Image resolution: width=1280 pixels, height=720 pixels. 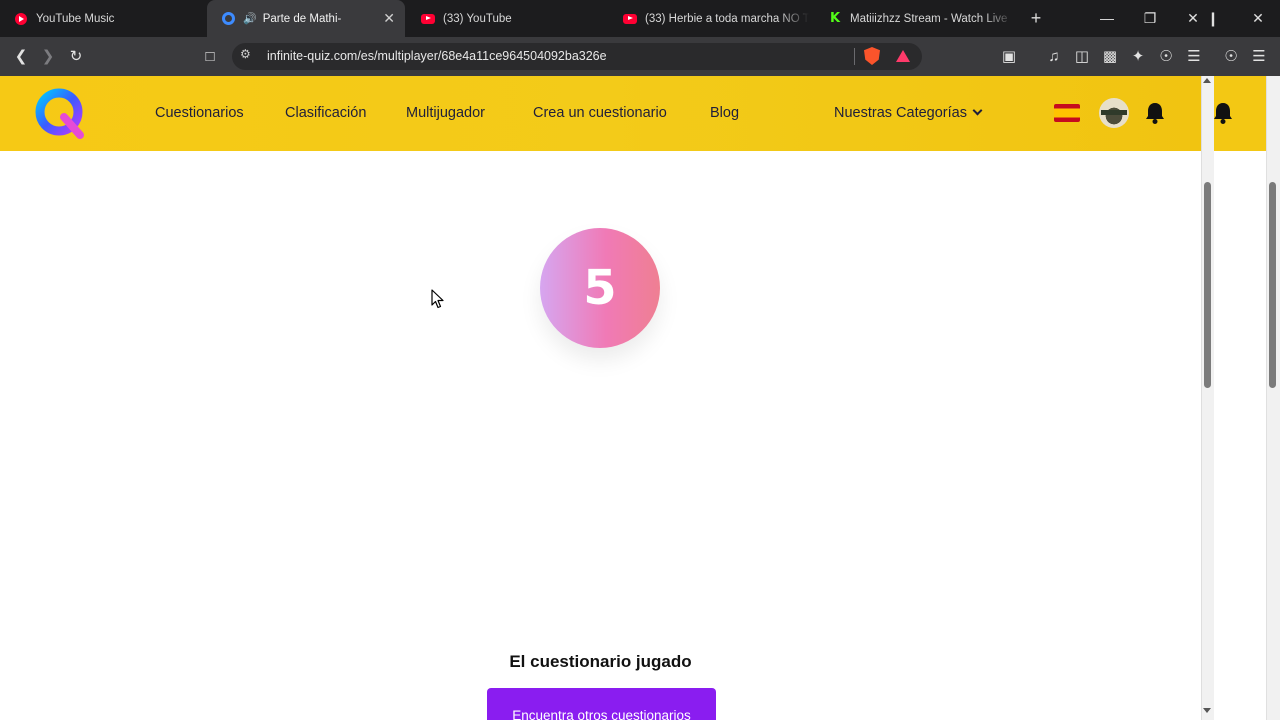 What do you see at coordinates (1207, 398) in the screenshot?
I see `page-scrollbar` at bounding box center [1207, 398].